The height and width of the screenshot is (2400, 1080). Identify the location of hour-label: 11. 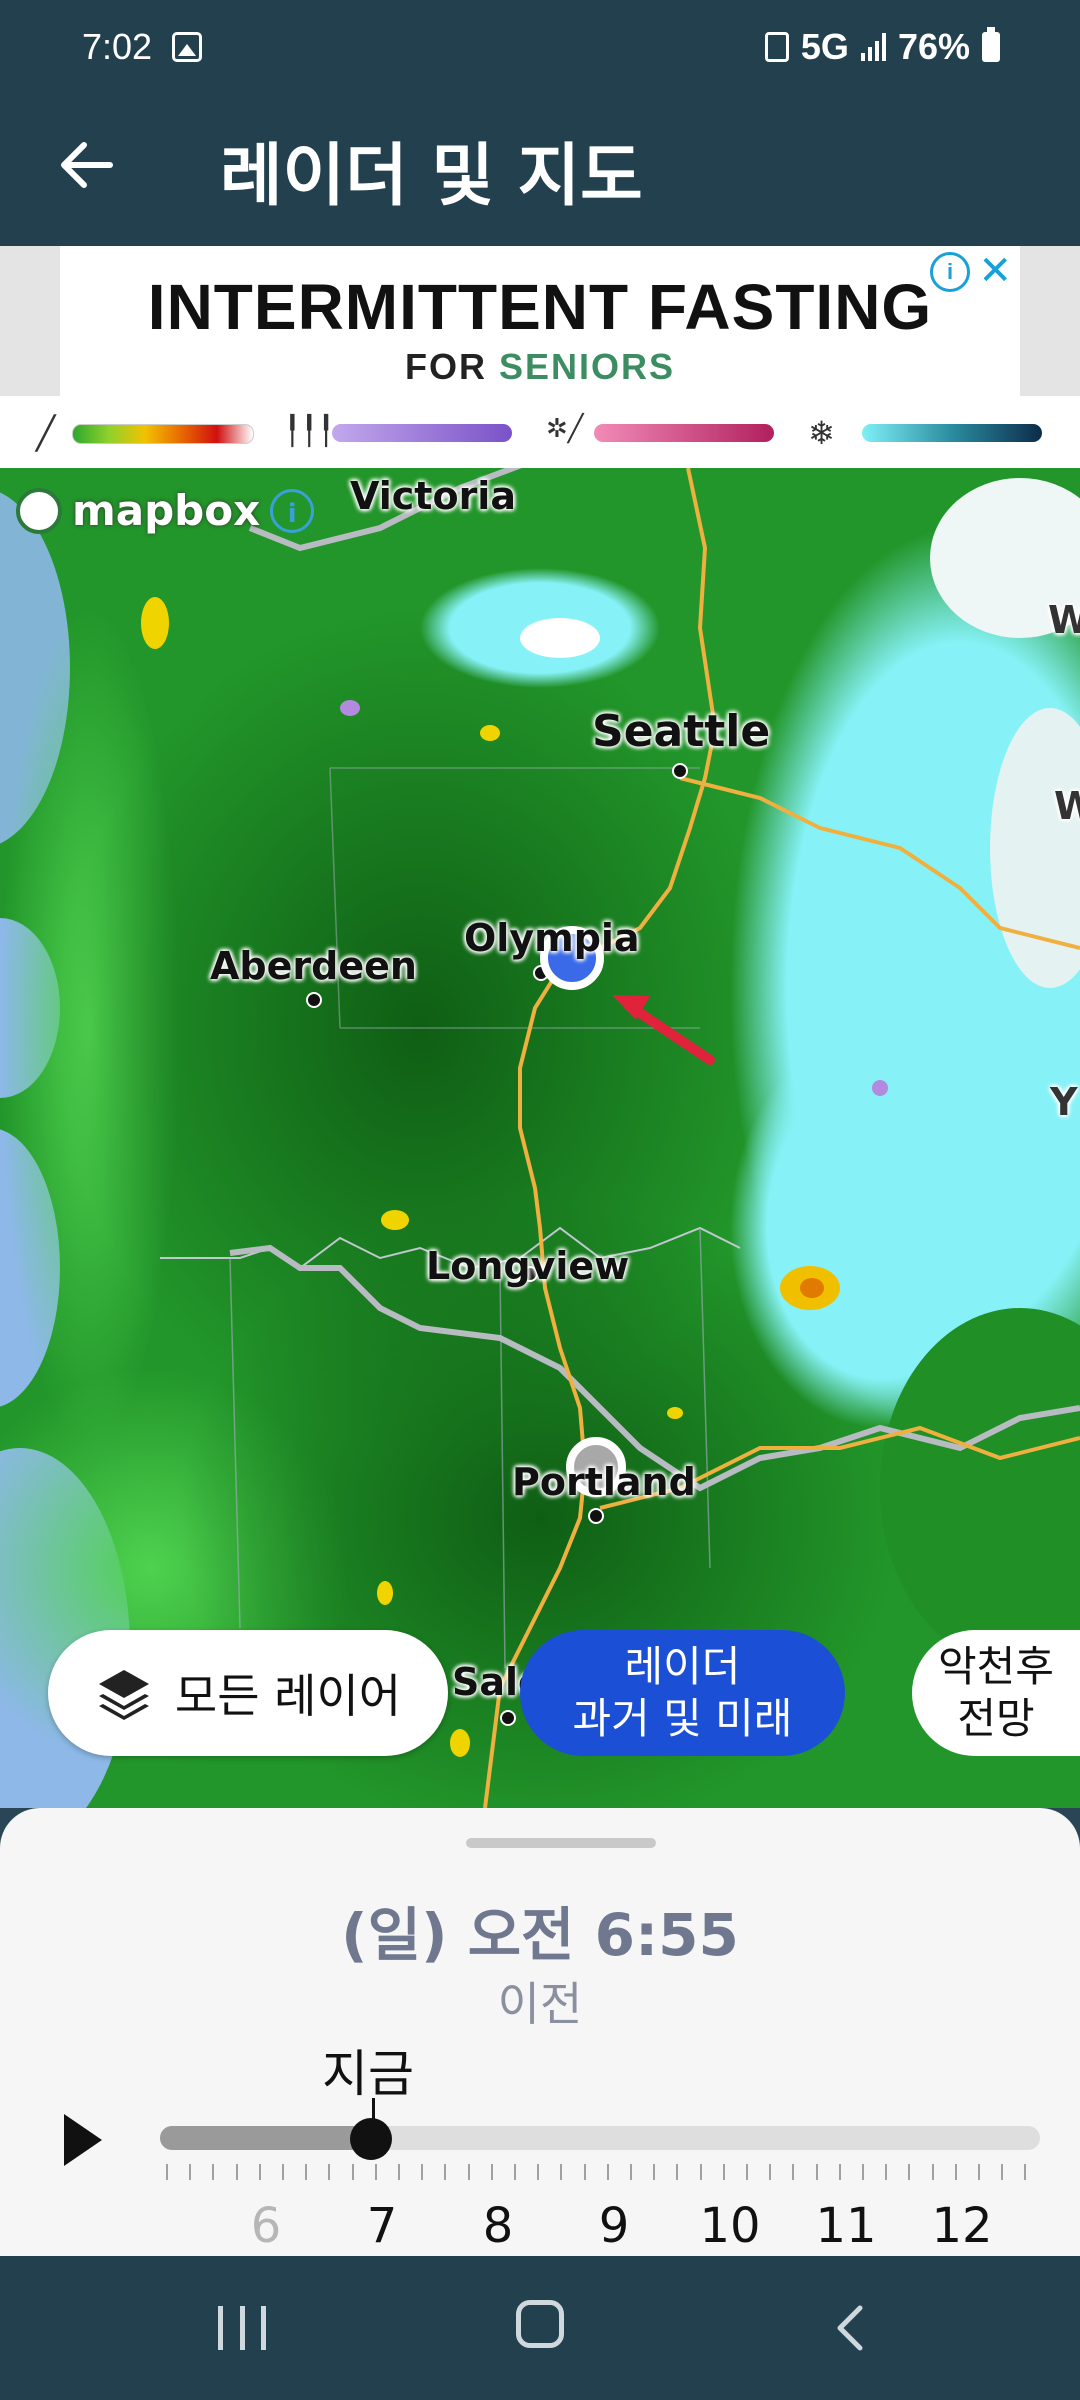
(846, 2226).